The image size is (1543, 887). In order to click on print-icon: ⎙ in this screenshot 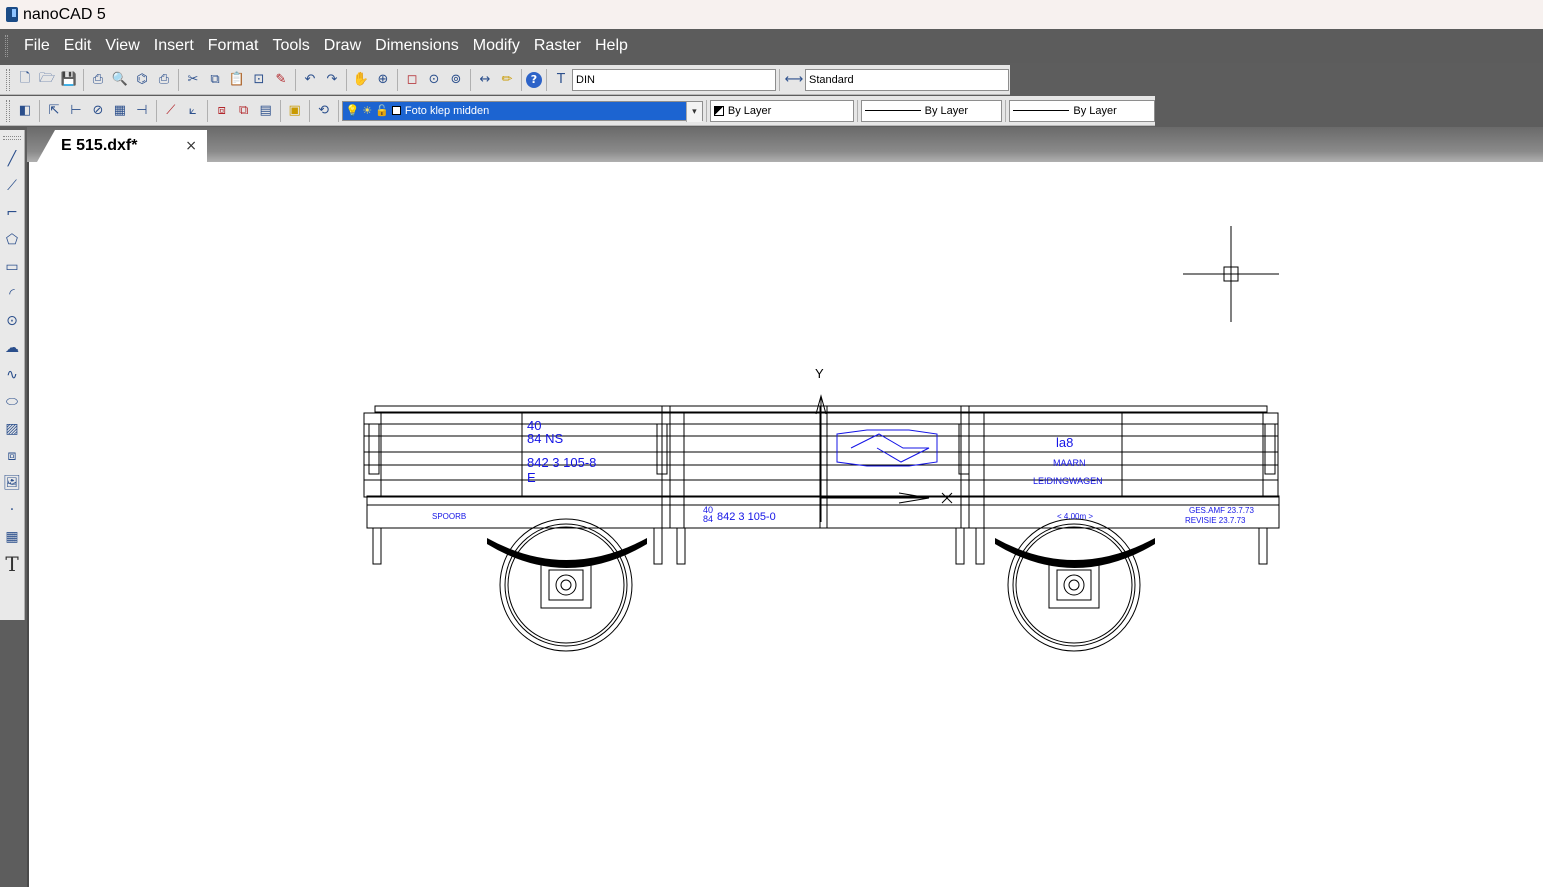, I will do `click(164, 80)`.